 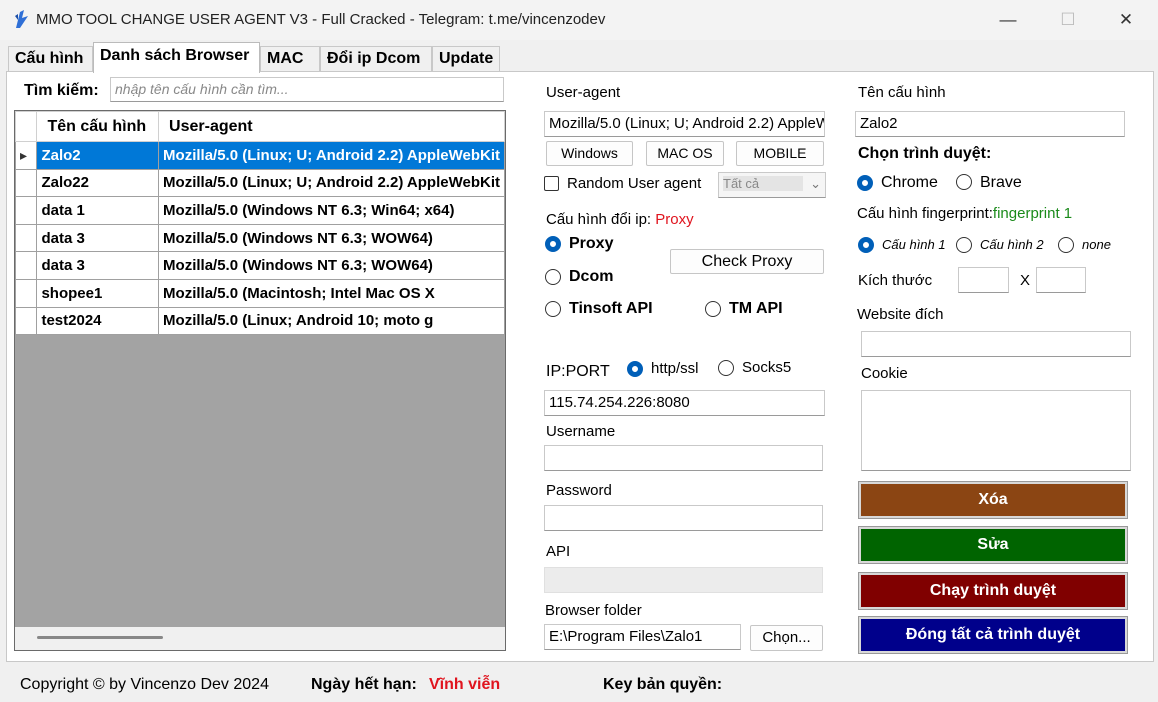 What do you see at coordinates (98, 183) in the screenshot?
I see `cell-name: Zalo22` at bounding box center [98, 183].